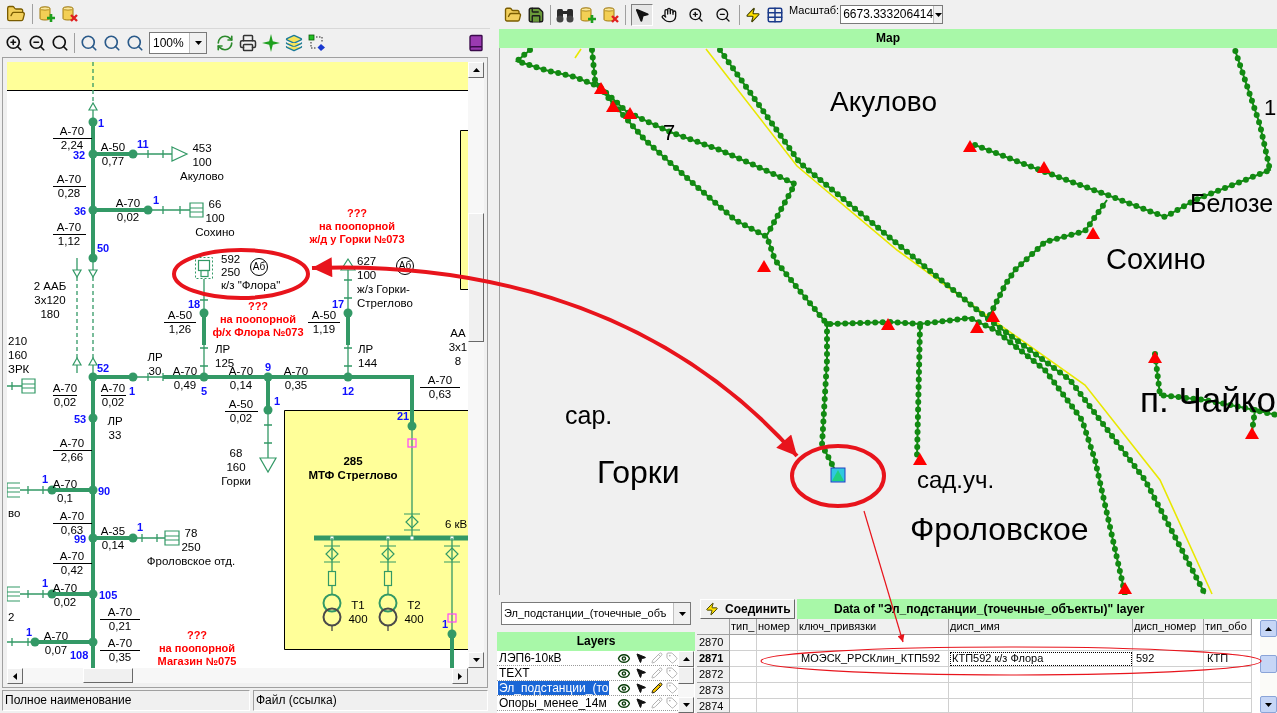 Image resolution: width=1277 pixels, height=713 pixels. Describe the element at coordinates (113, 531) in the screenshot. I see `cable-mark: А-35` at that location.